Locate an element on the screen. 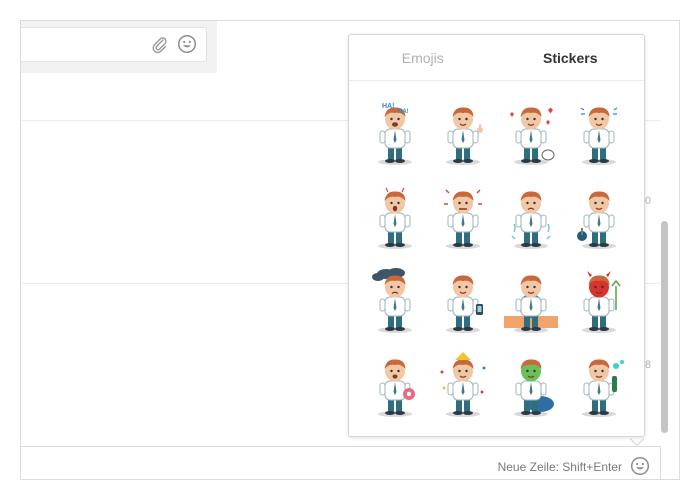  tab-stickers: Stickers is located at coordinates (571, 57).